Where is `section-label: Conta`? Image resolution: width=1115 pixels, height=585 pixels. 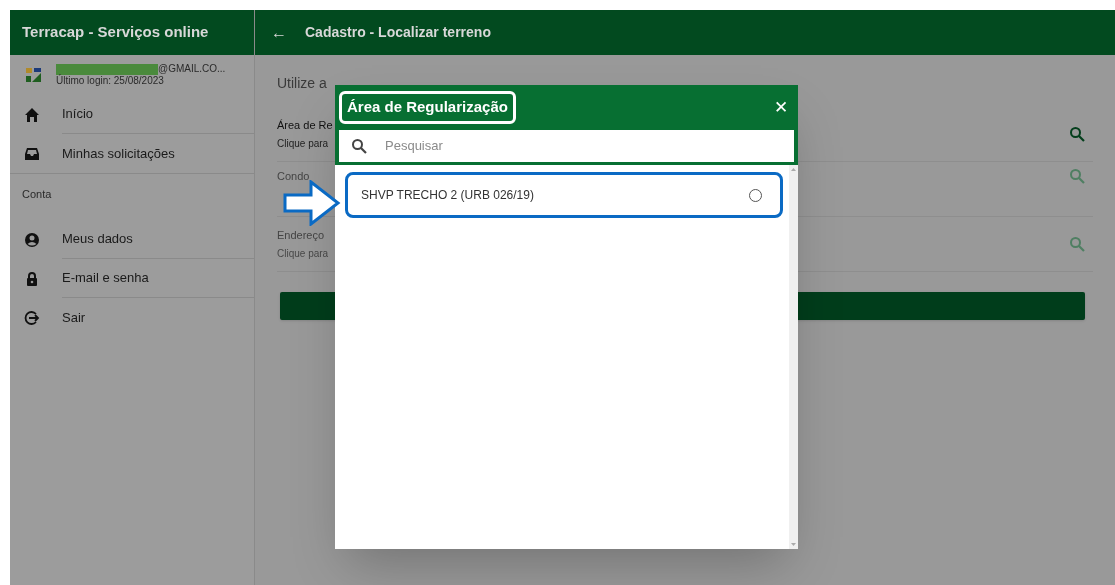
section-label: Conta is located at coordinates (37, 194).